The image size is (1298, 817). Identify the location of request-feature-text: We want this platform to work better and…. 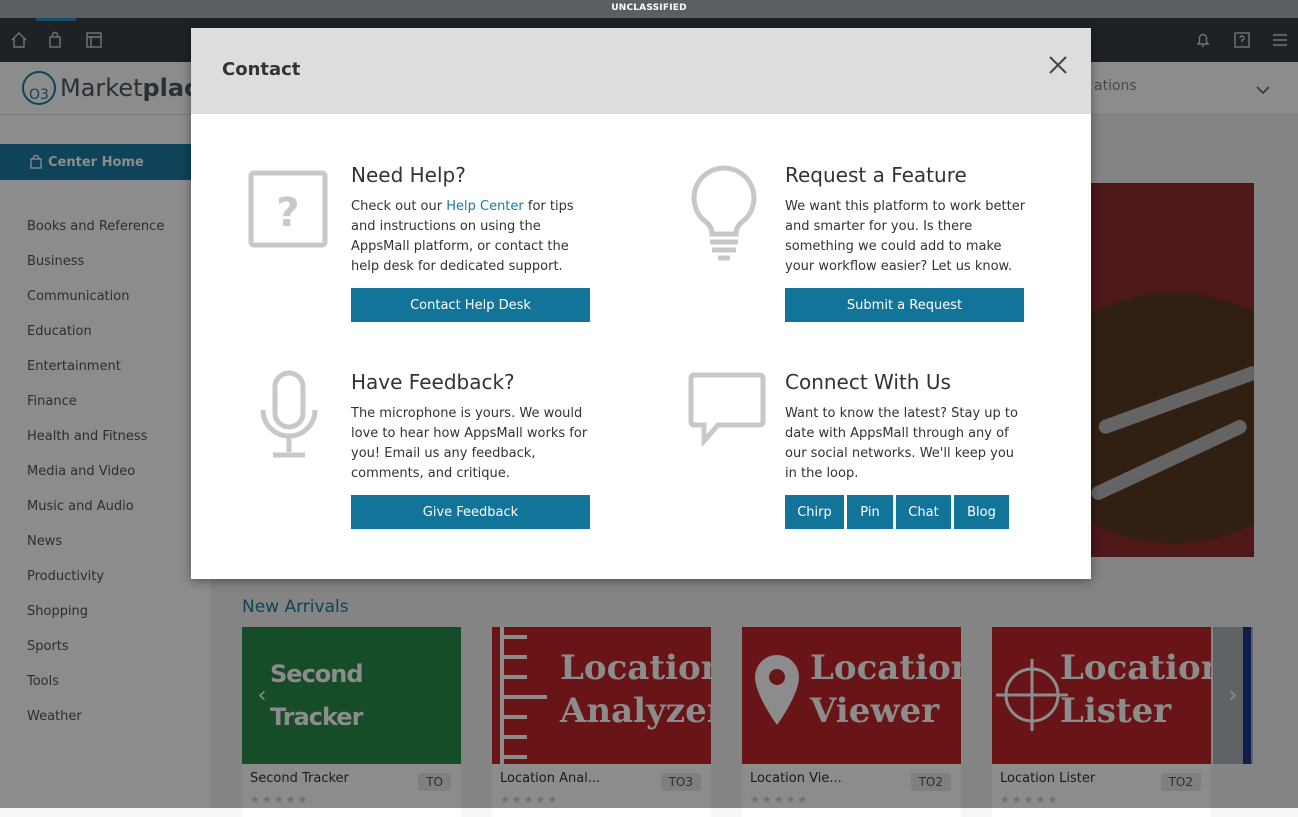
(905, 236).